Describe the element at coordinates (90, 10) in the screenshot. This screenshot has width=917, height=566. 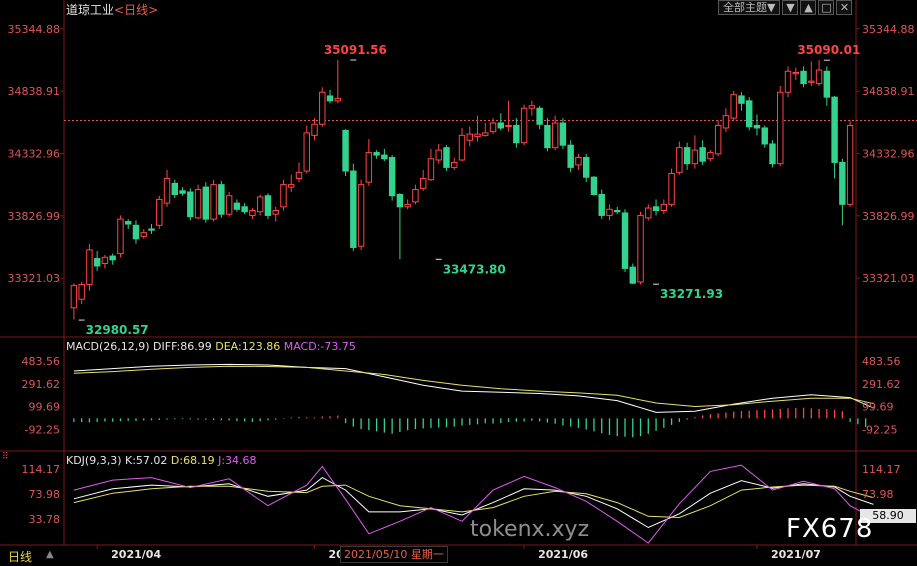
I see `instrument-name: 道琼工业` at that location.